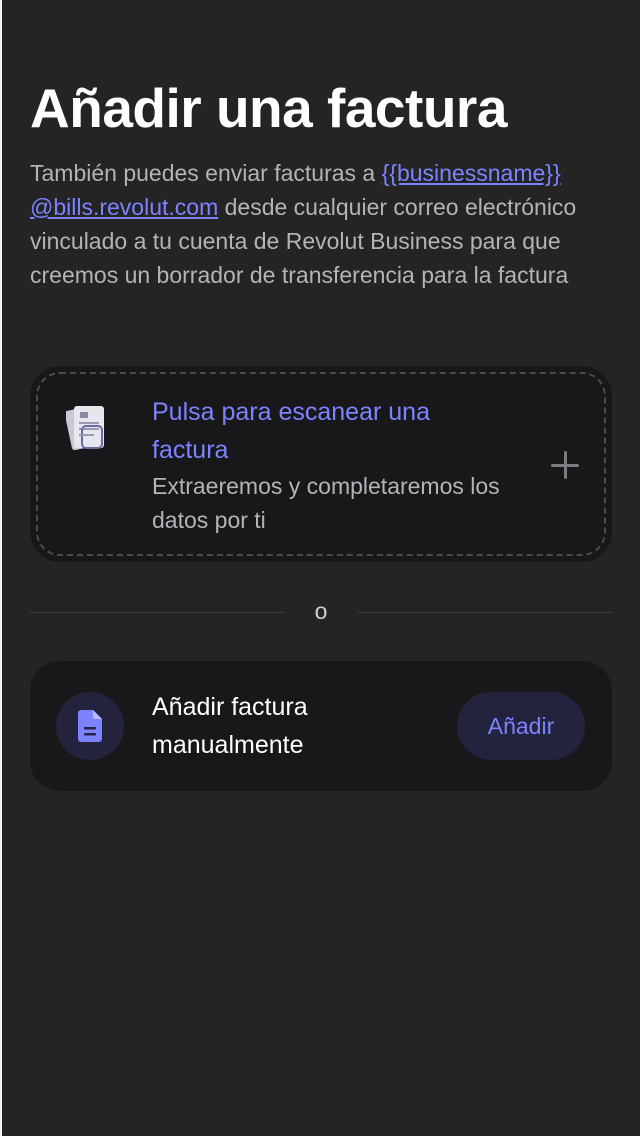 The height and width of the screenshot is (1136, 640). What do you see at coordinates (321, 611) in the screenshot?
I see `divider-label: o` at bounding box center [321, 611].